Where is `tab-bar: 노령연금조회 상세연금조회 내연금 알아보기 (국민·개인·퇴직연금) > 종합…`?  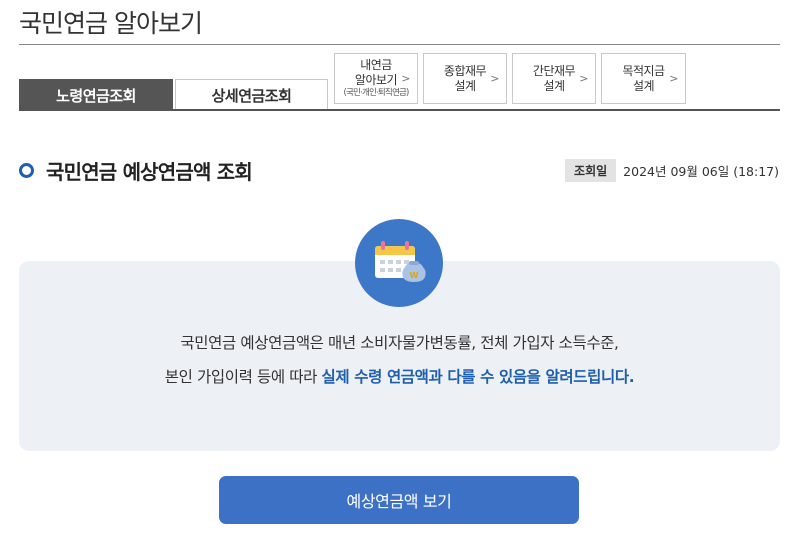 tab-bar: 노령연금조회 상세연금조회 내연금 알아보기 (국민·개인·퇴직연금) > 종합… is located at coordinates (399, 82).